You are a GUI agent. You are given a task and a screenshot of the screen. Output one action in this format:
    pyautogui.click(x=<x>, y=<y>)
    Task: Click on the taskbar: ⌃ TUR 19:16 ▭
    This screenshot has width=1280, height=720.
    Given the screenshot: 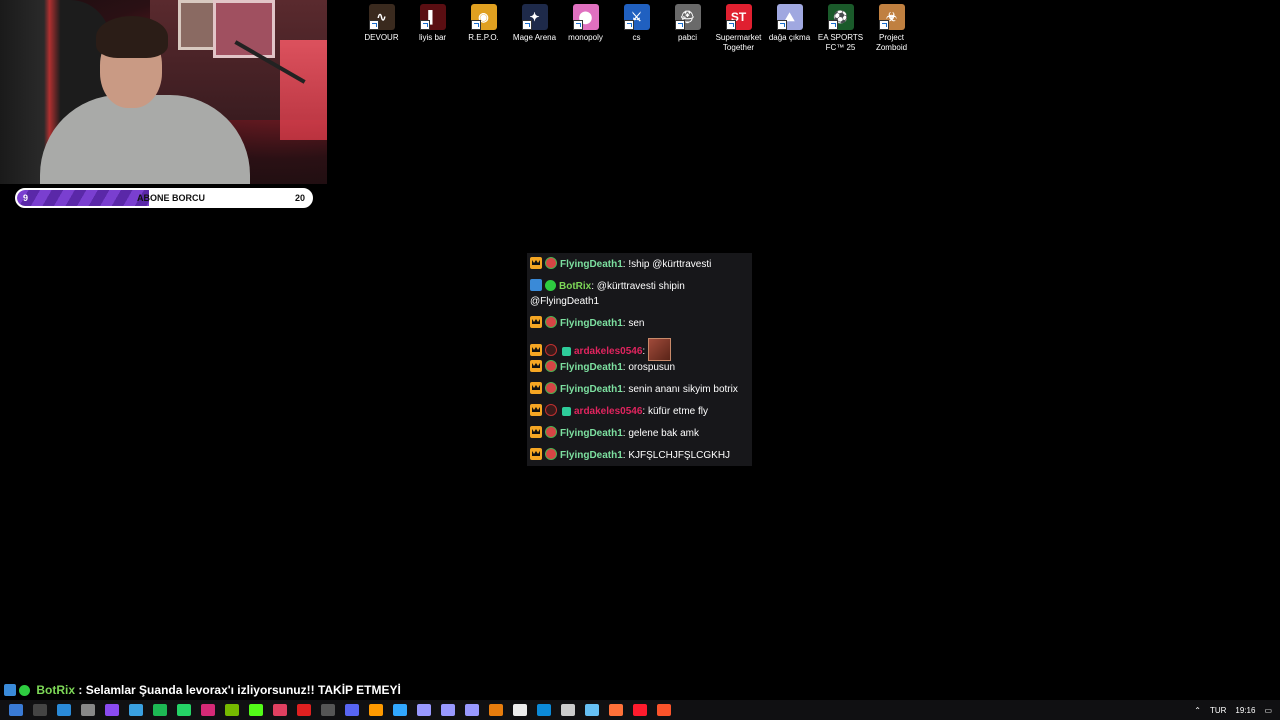 What is the action you would take?
    pyautogui.click(x=640, y=710)
    